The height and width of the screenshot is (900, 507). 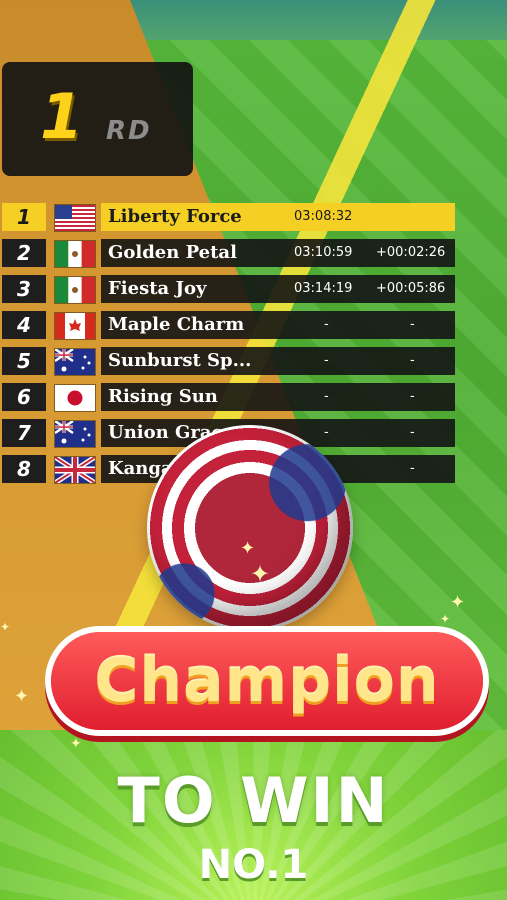 What do you see at coordinates (24, 325) in the screenshot?
I see `row-position: 4` at bounding box center [24, 325].